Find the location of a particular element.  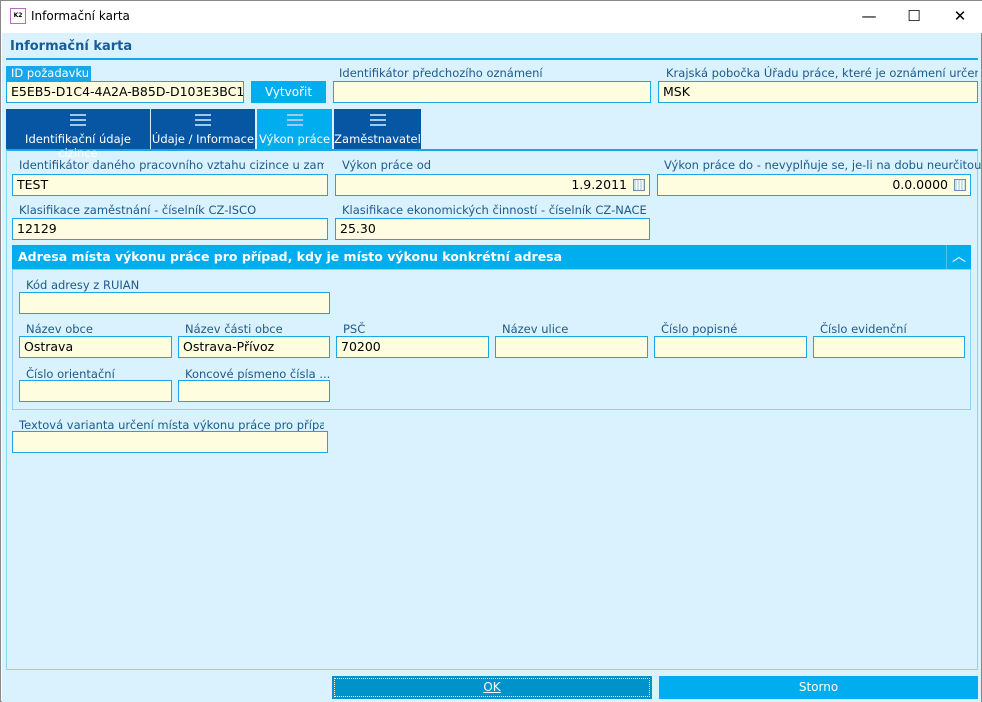

nace-input: 25.30 is located at coordinates (492, 229).